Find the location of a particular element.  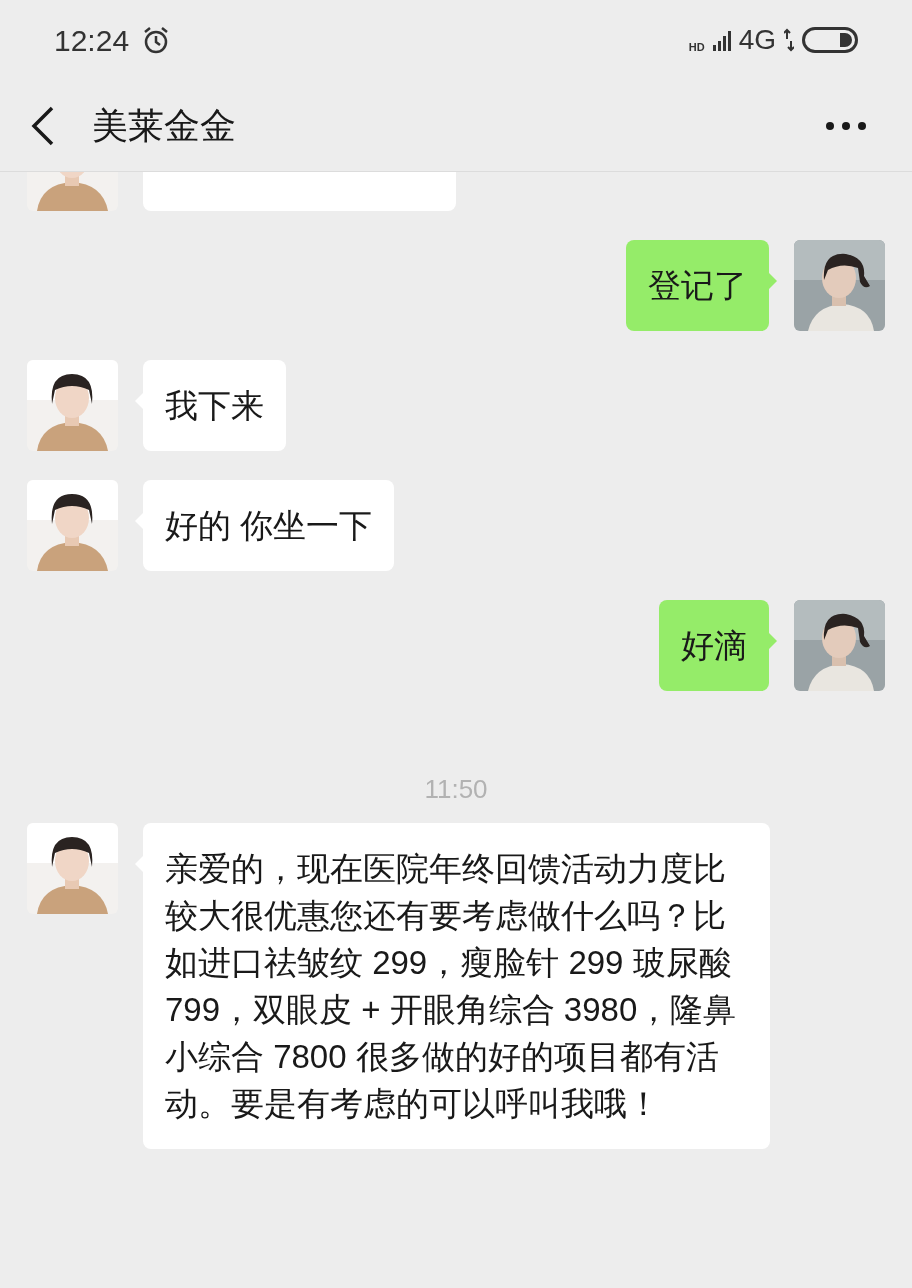

network-label: 4G is located at coordinates (757, 40).